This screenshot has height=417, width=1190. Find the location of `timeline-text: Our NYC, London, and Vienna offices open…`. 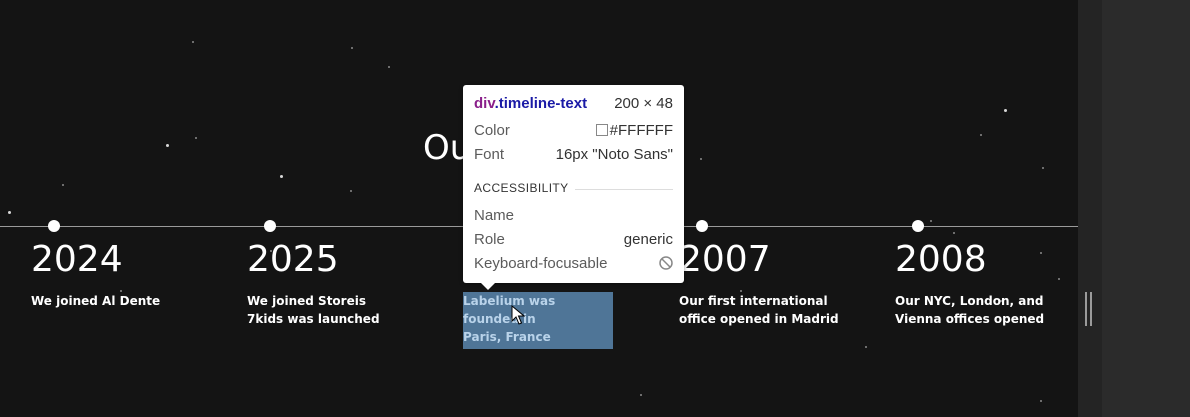

timeline-text: Our NYC, London, and Vienna offices open… is located at coordinates (970, 310).